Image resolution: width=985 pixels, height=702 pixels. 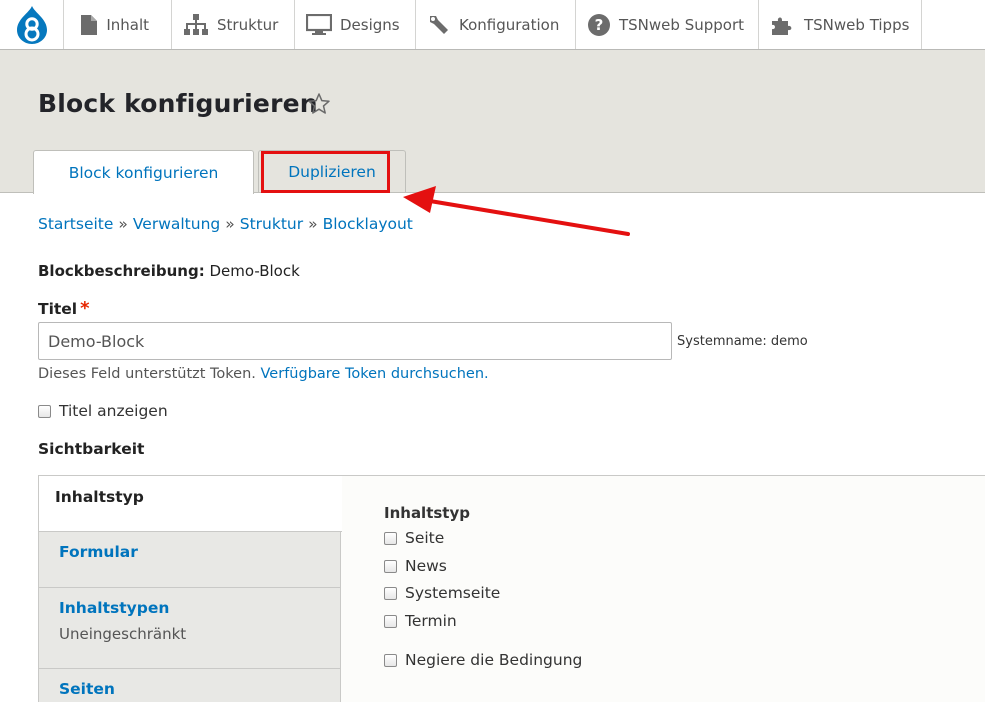 What do you see at coordinates (375, 374) in the screenshot?
I see `browse-tokens-link: Verfügbare Token durchsuchen.` at bounding box center [375, 374].